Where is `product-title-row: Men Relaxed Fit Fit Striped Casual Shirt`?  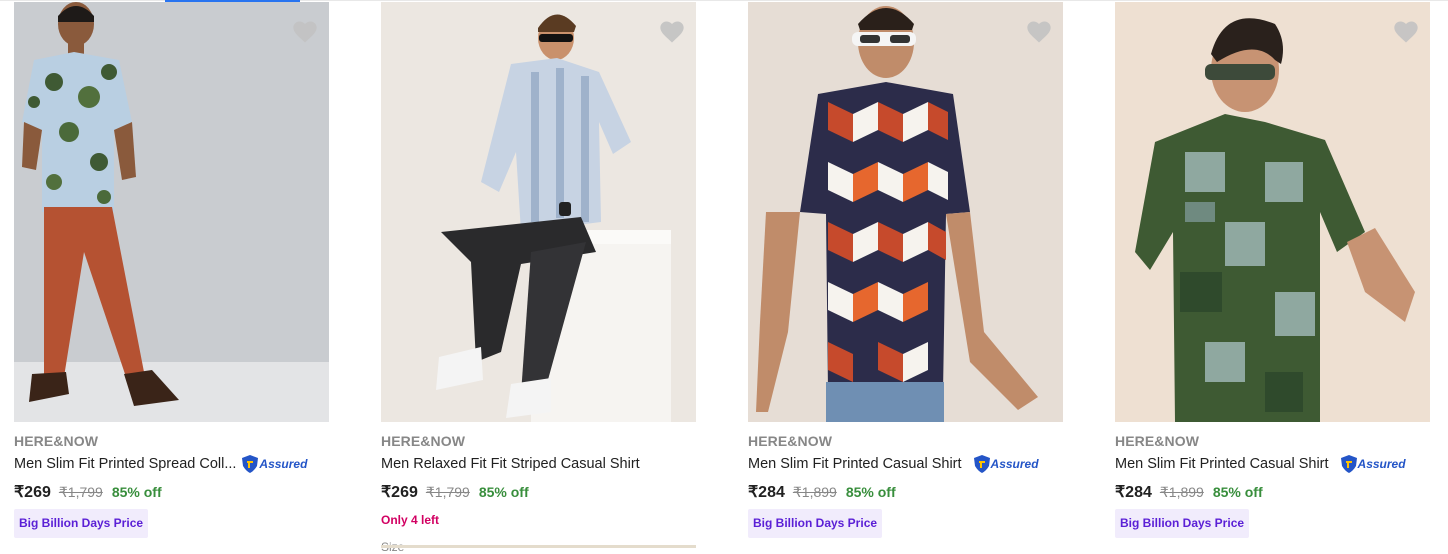 product-title-row: Men Relaxed Fit Fit Striped Casual Shirt is located at coordinates (510, 464).